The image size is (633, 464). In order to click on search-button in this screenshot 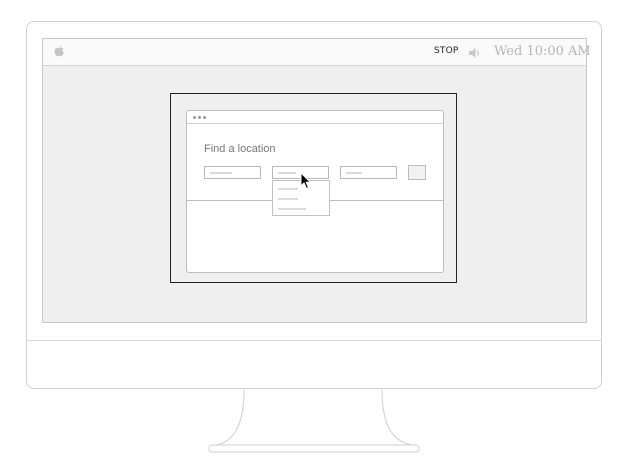, I will do `click(417, 172)`.